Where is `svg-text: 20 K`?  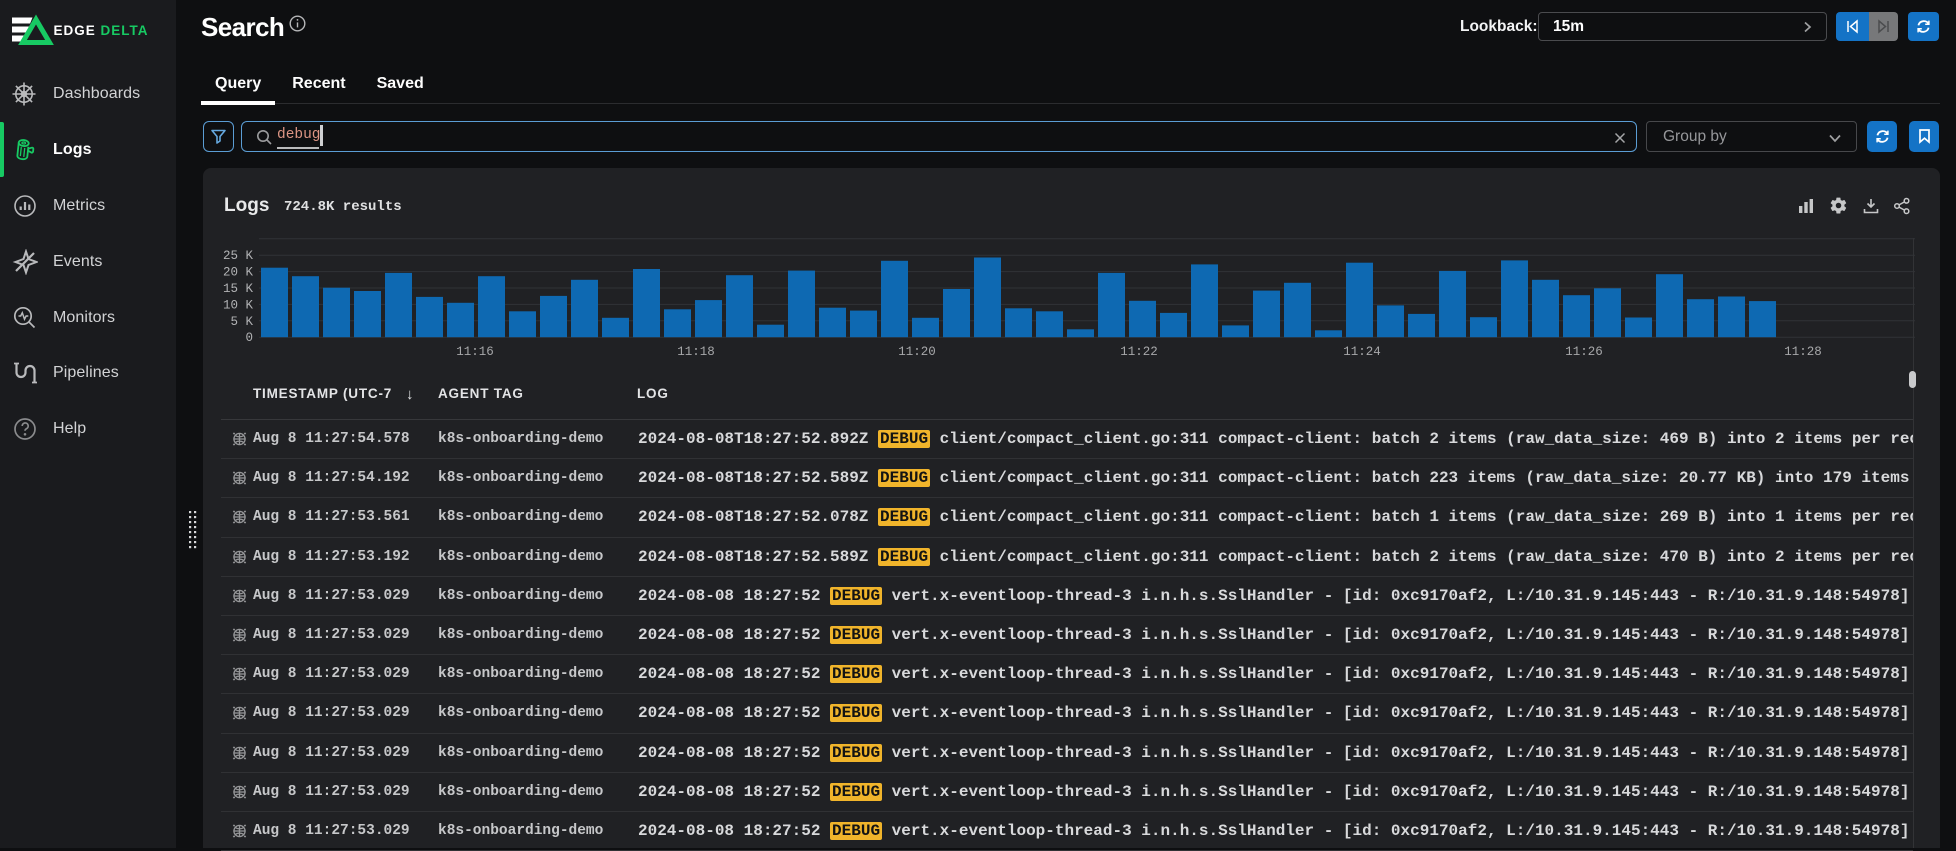
svg-text: 20 K is located at coordinates (238, 273).